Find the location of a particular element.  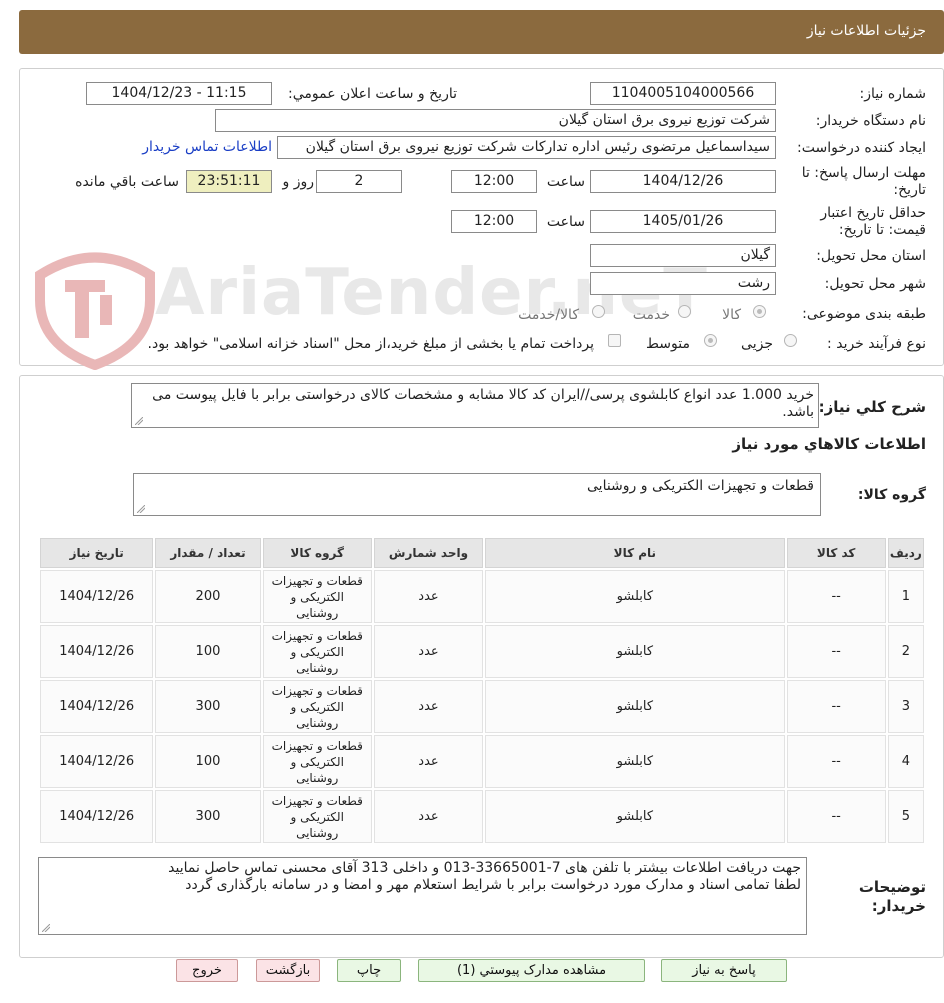

cell-row-number: 2 is located at coordinates (905, 651).